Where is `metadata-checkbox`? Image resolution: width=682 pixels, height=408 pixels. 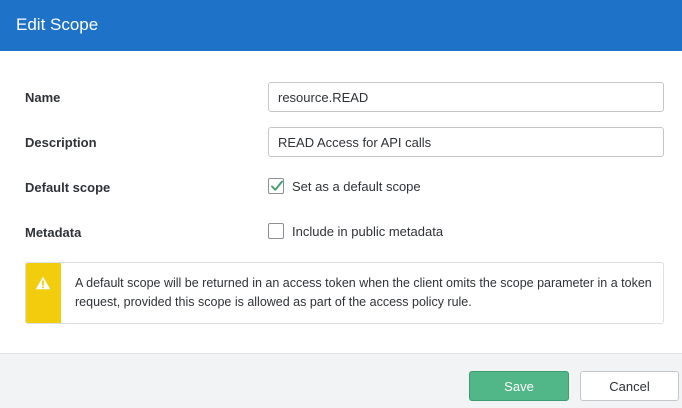
metadata-checkbox is located at coordinates (276, 231).